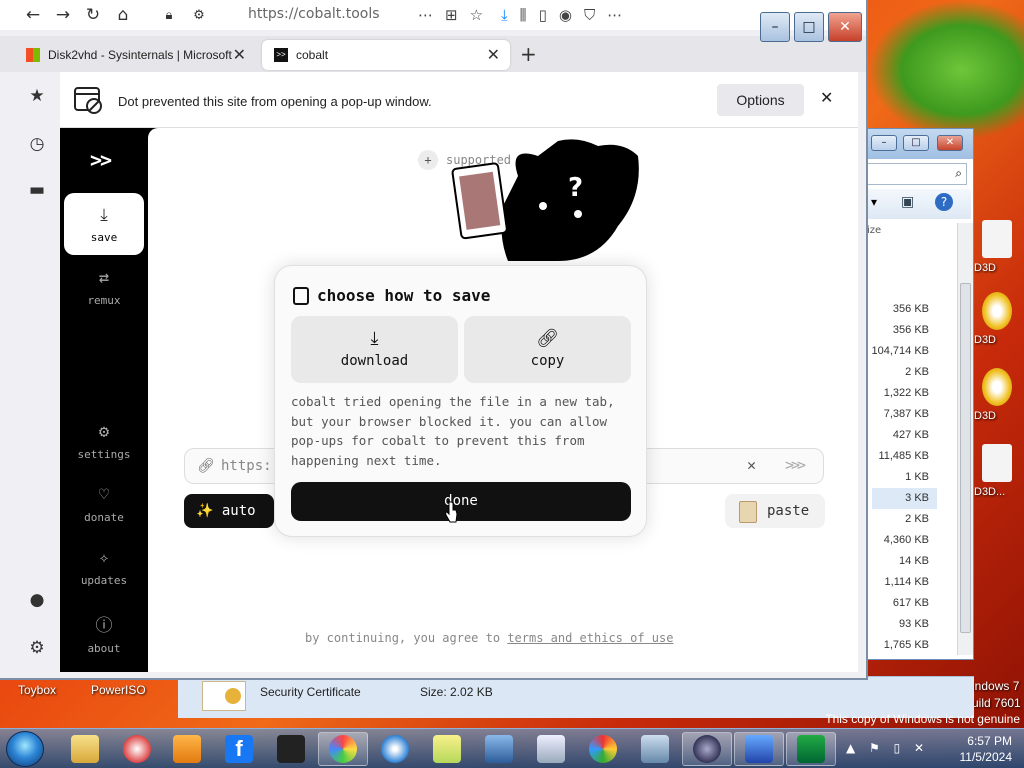 The width and height of the screenshot is (1024, 768). Describe the element at coordinates (123, 15) in the screenshot. I see `home-icon: ⌂` at that location.